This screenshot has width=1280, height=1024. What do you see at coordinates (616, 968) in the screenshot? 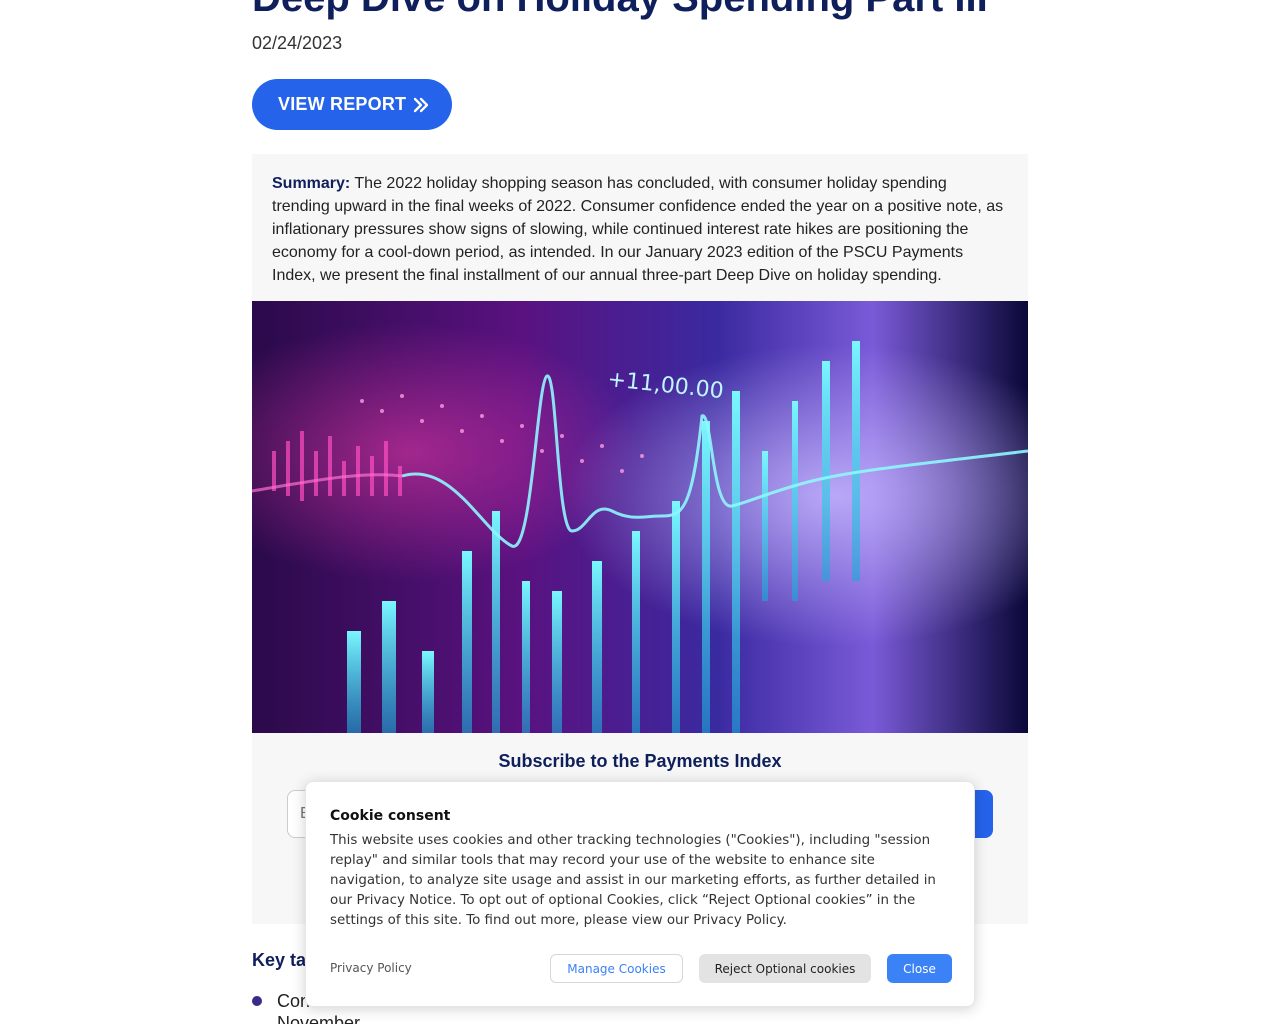
I see `manage-cookies-button: Manage Cookies` at bounding box center [616, 968].